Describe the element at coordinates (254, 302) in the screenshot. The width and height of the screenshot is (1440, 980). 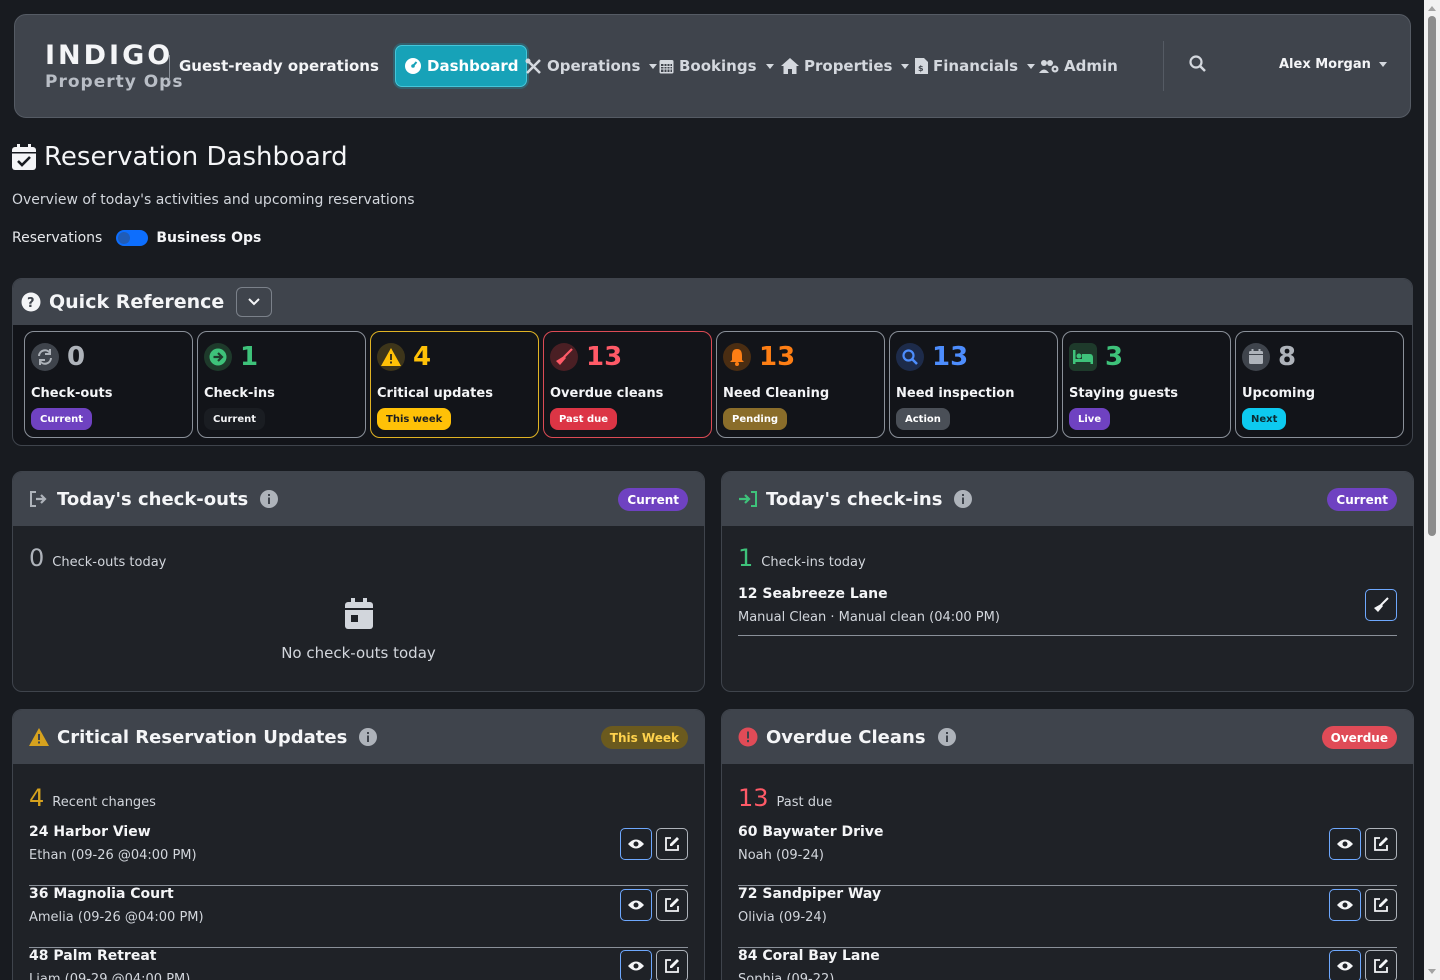
I see `quick-reference-collapse-button` at that location.